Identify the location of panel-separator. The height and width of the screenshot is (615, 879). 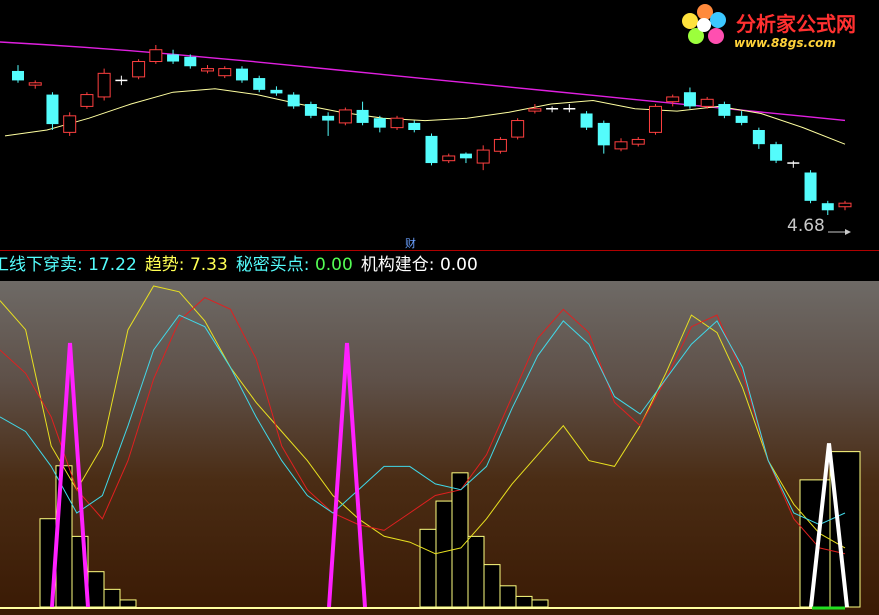
(439, 250).